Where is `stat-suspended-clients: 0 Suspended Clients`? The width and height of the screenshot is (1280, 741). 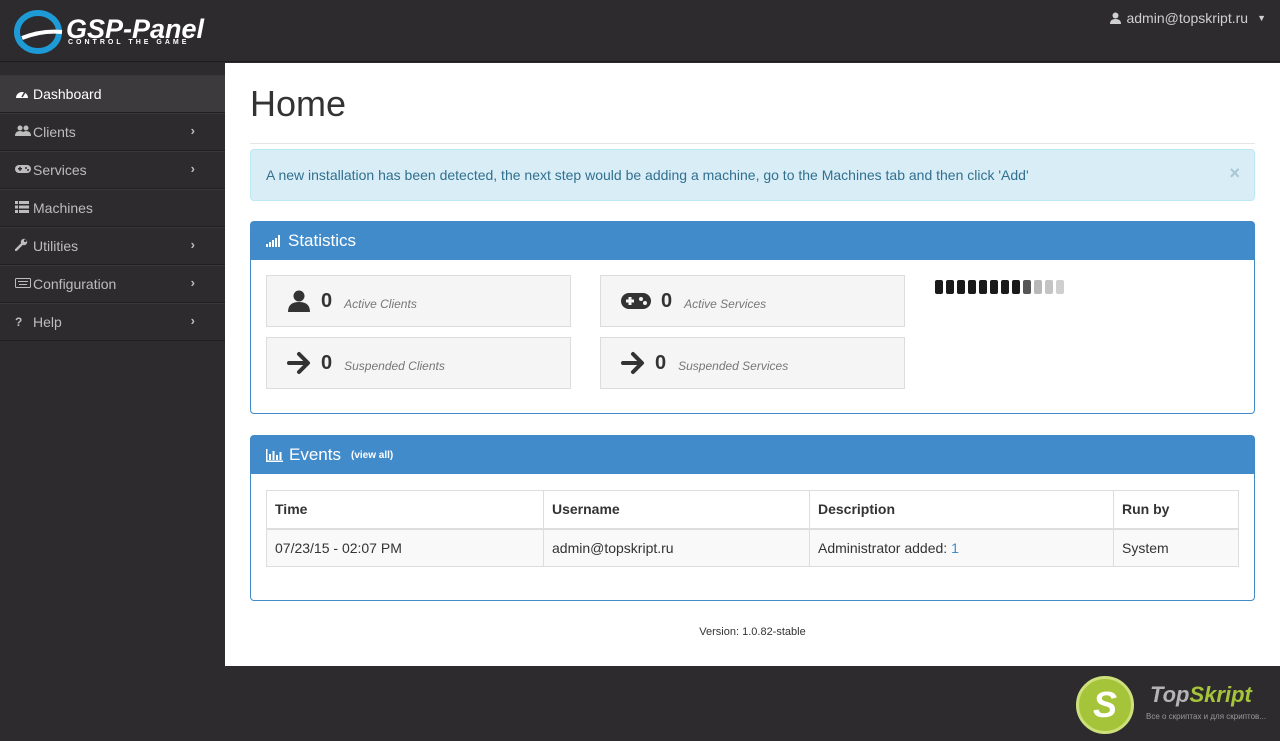
stat-suspended-clients: 0 Suspended Clients is located at coordinates (418, 363).